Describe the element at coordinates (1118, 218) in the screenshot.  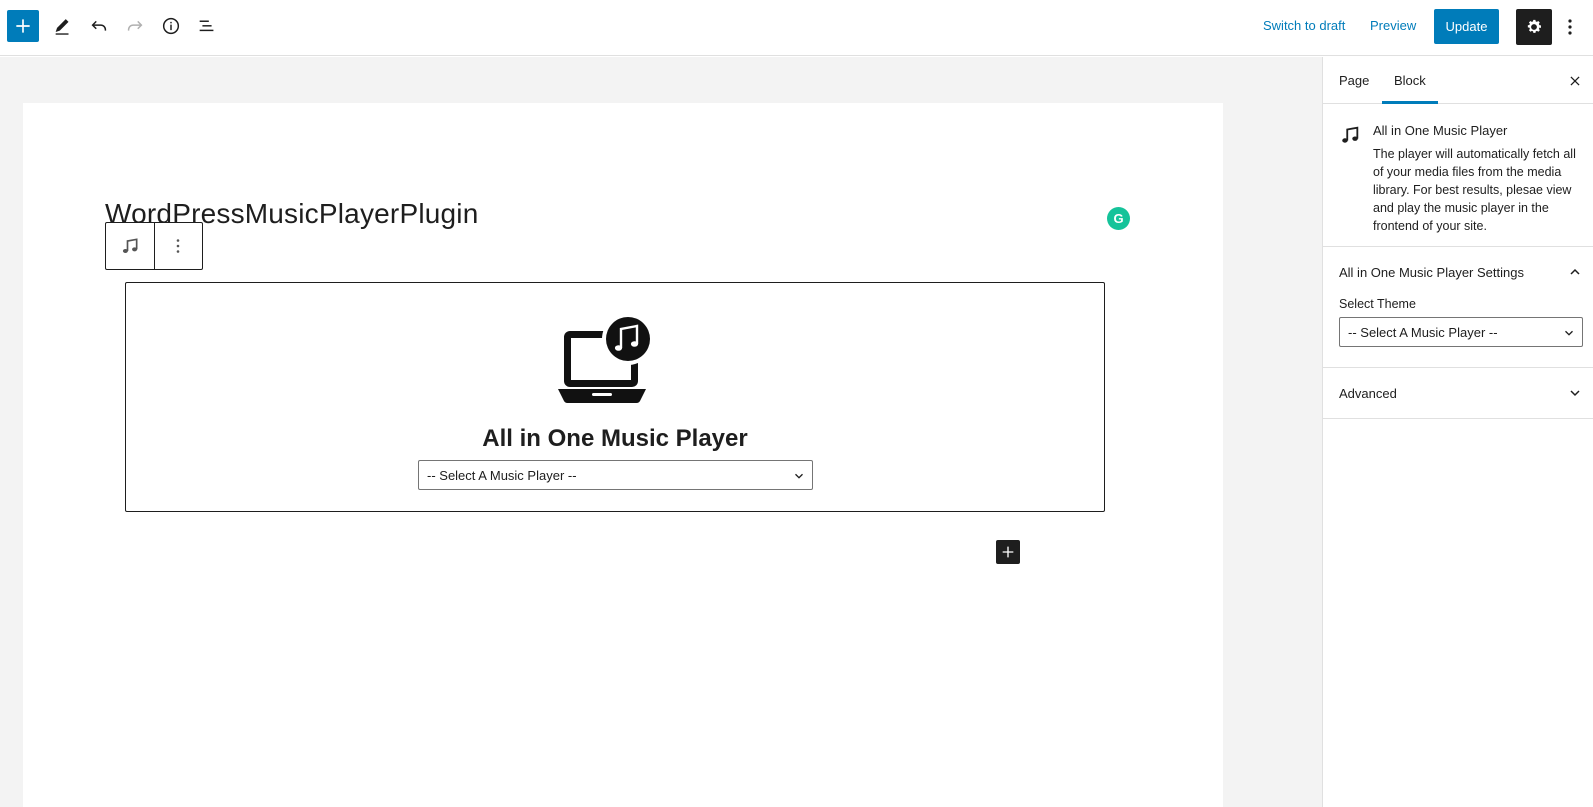
I see `grammarly-badge: G` at that location.